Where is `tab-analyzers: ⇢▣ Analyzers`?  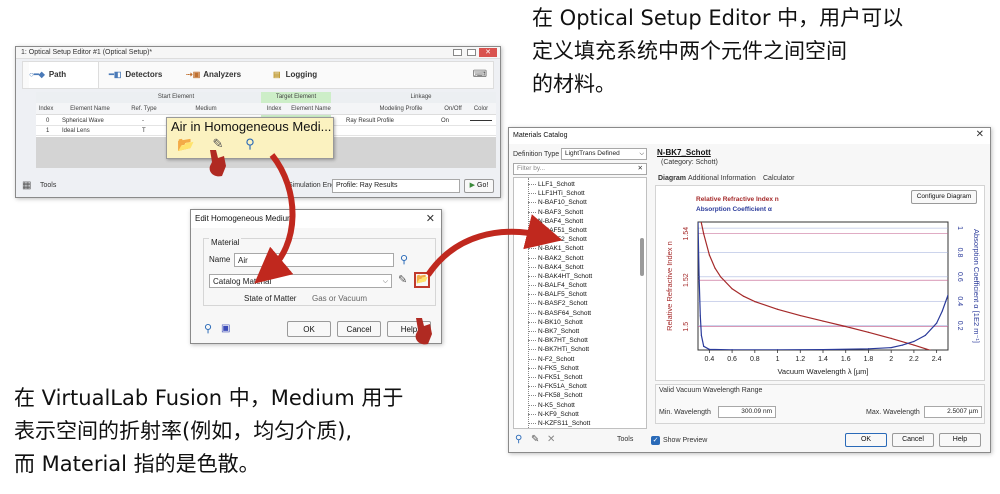 tab-analyzers: ⇢▣ Analyzers is located at coordinates (222, 75).